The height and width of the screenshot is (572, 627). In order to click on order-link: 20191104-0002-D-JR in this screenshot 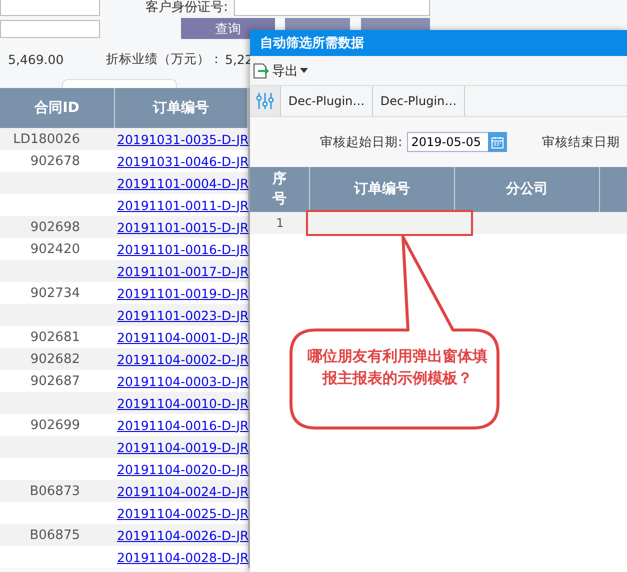, I will do `click(183, 359)`.